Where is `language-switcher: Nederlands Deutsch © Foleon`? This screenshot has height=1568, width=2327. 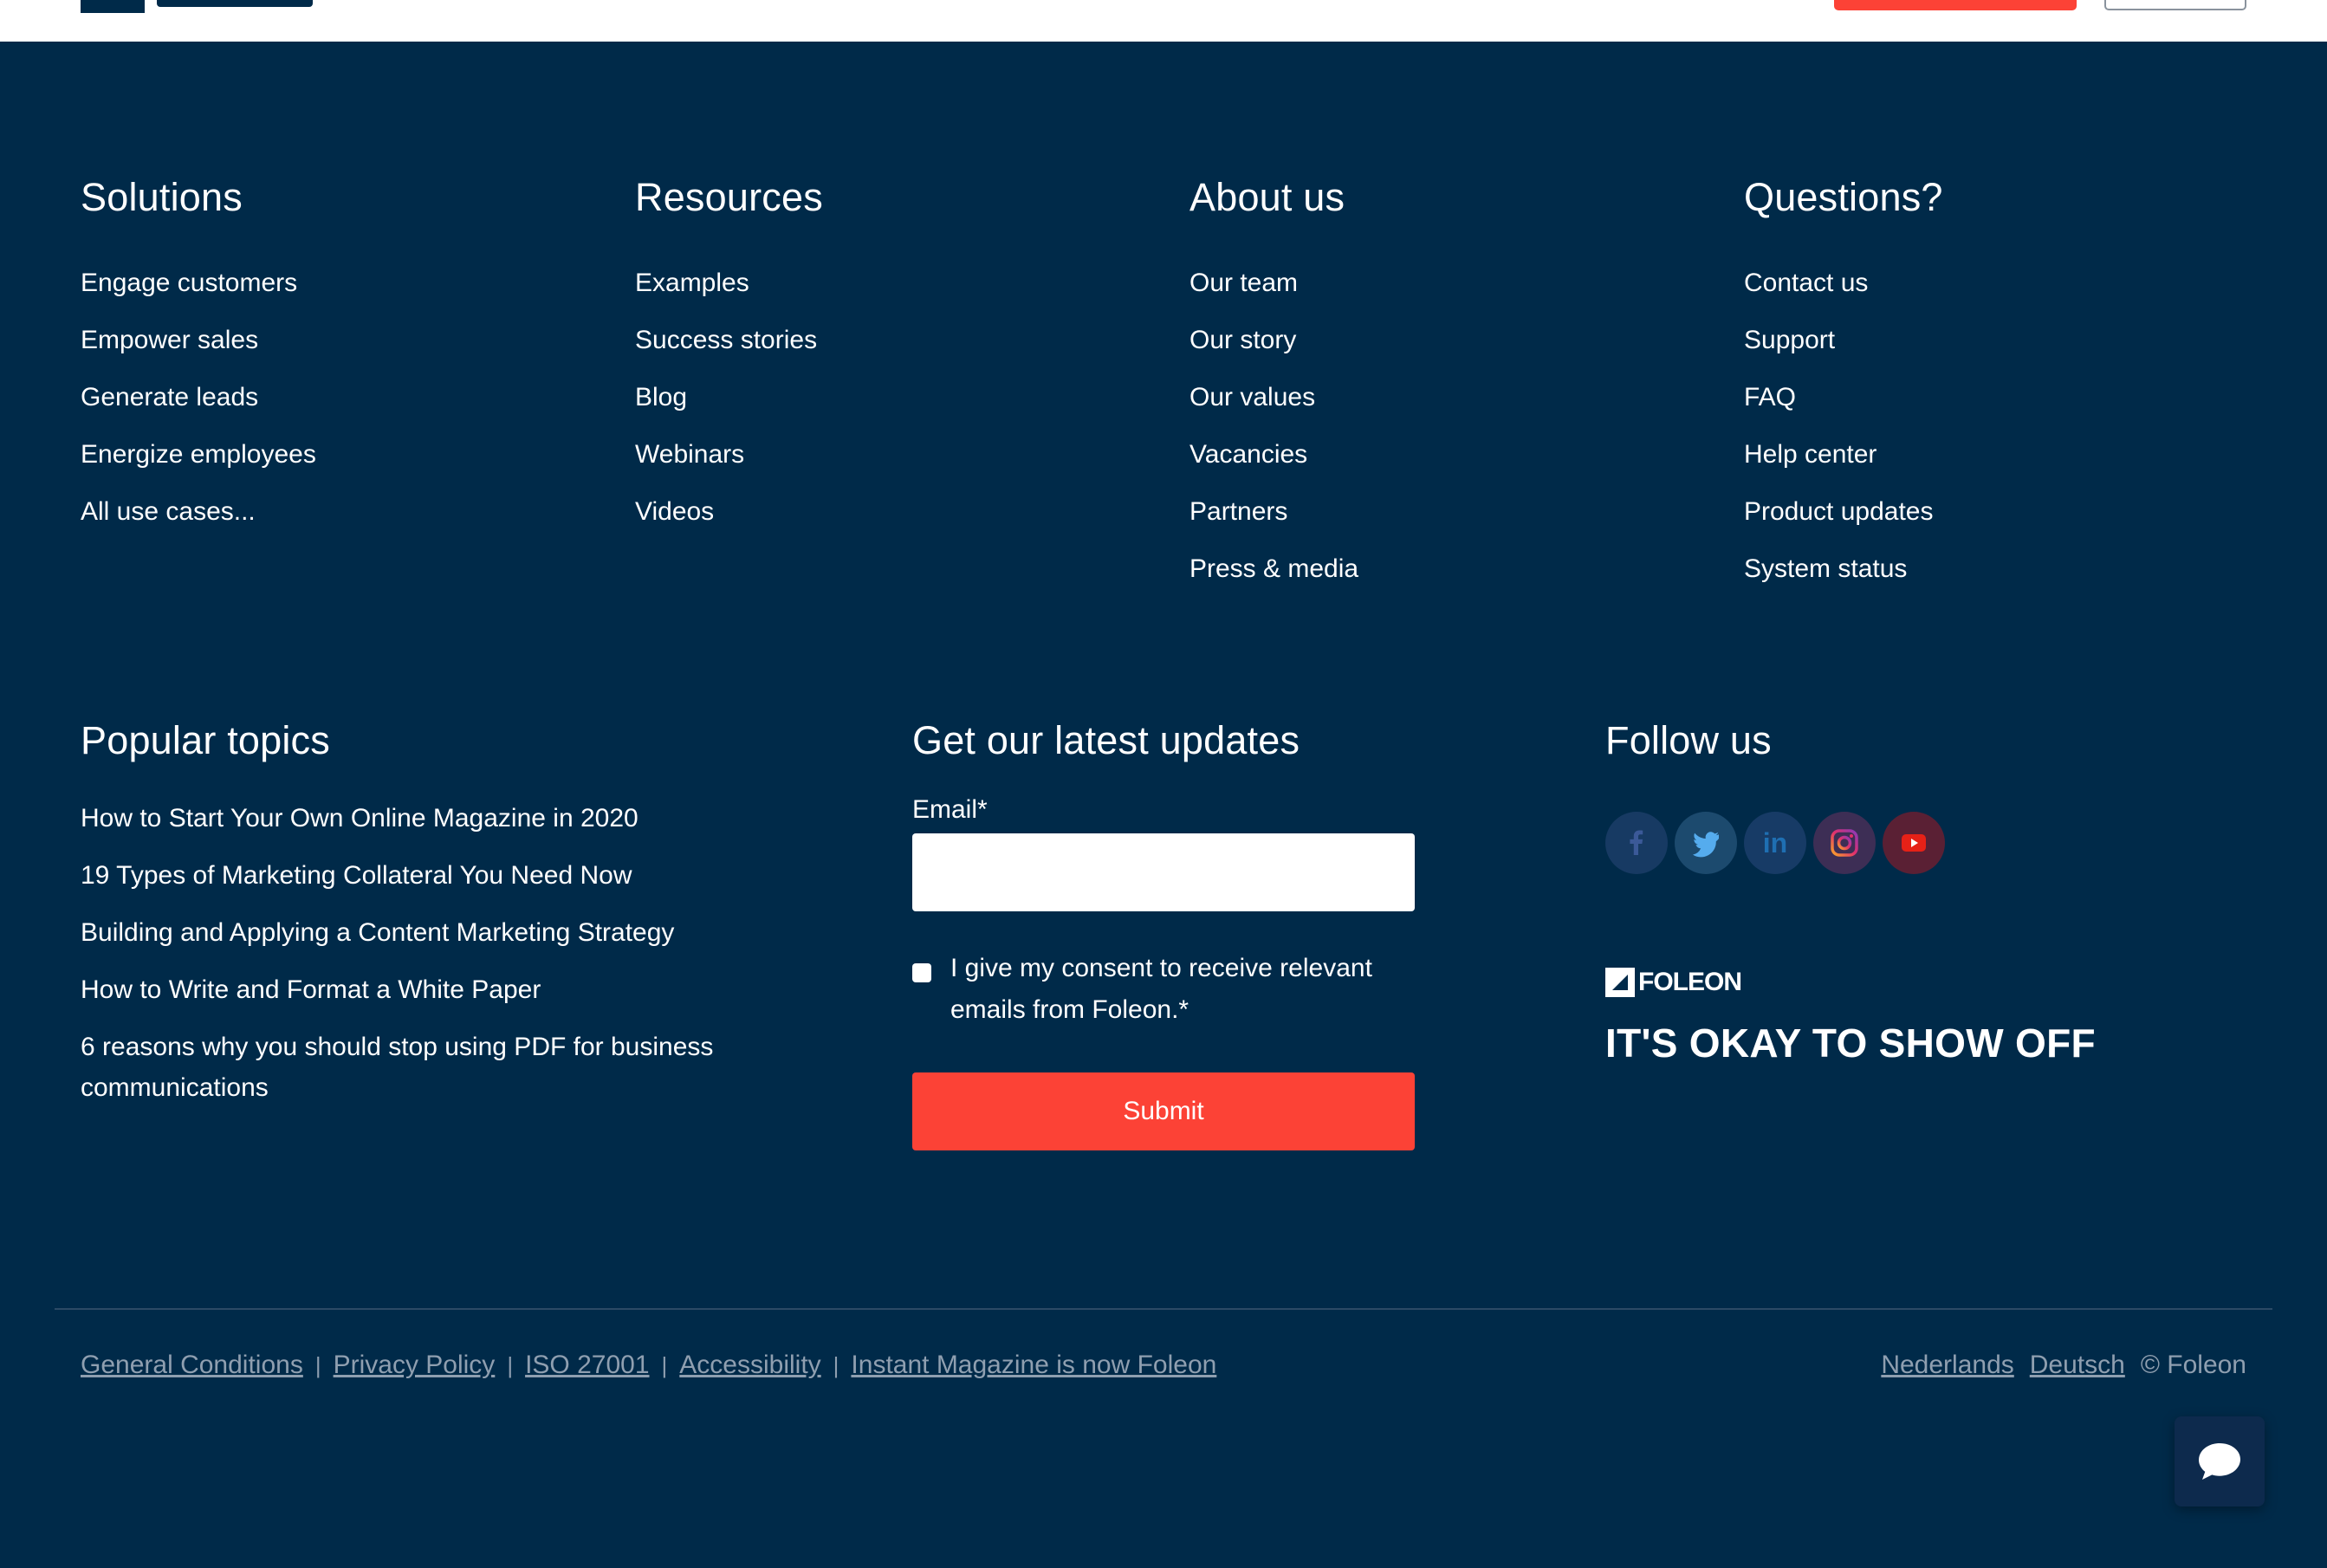 language-switcher: Nederlands Deutsch © Foleon is located at coordinates (2056, 1365).